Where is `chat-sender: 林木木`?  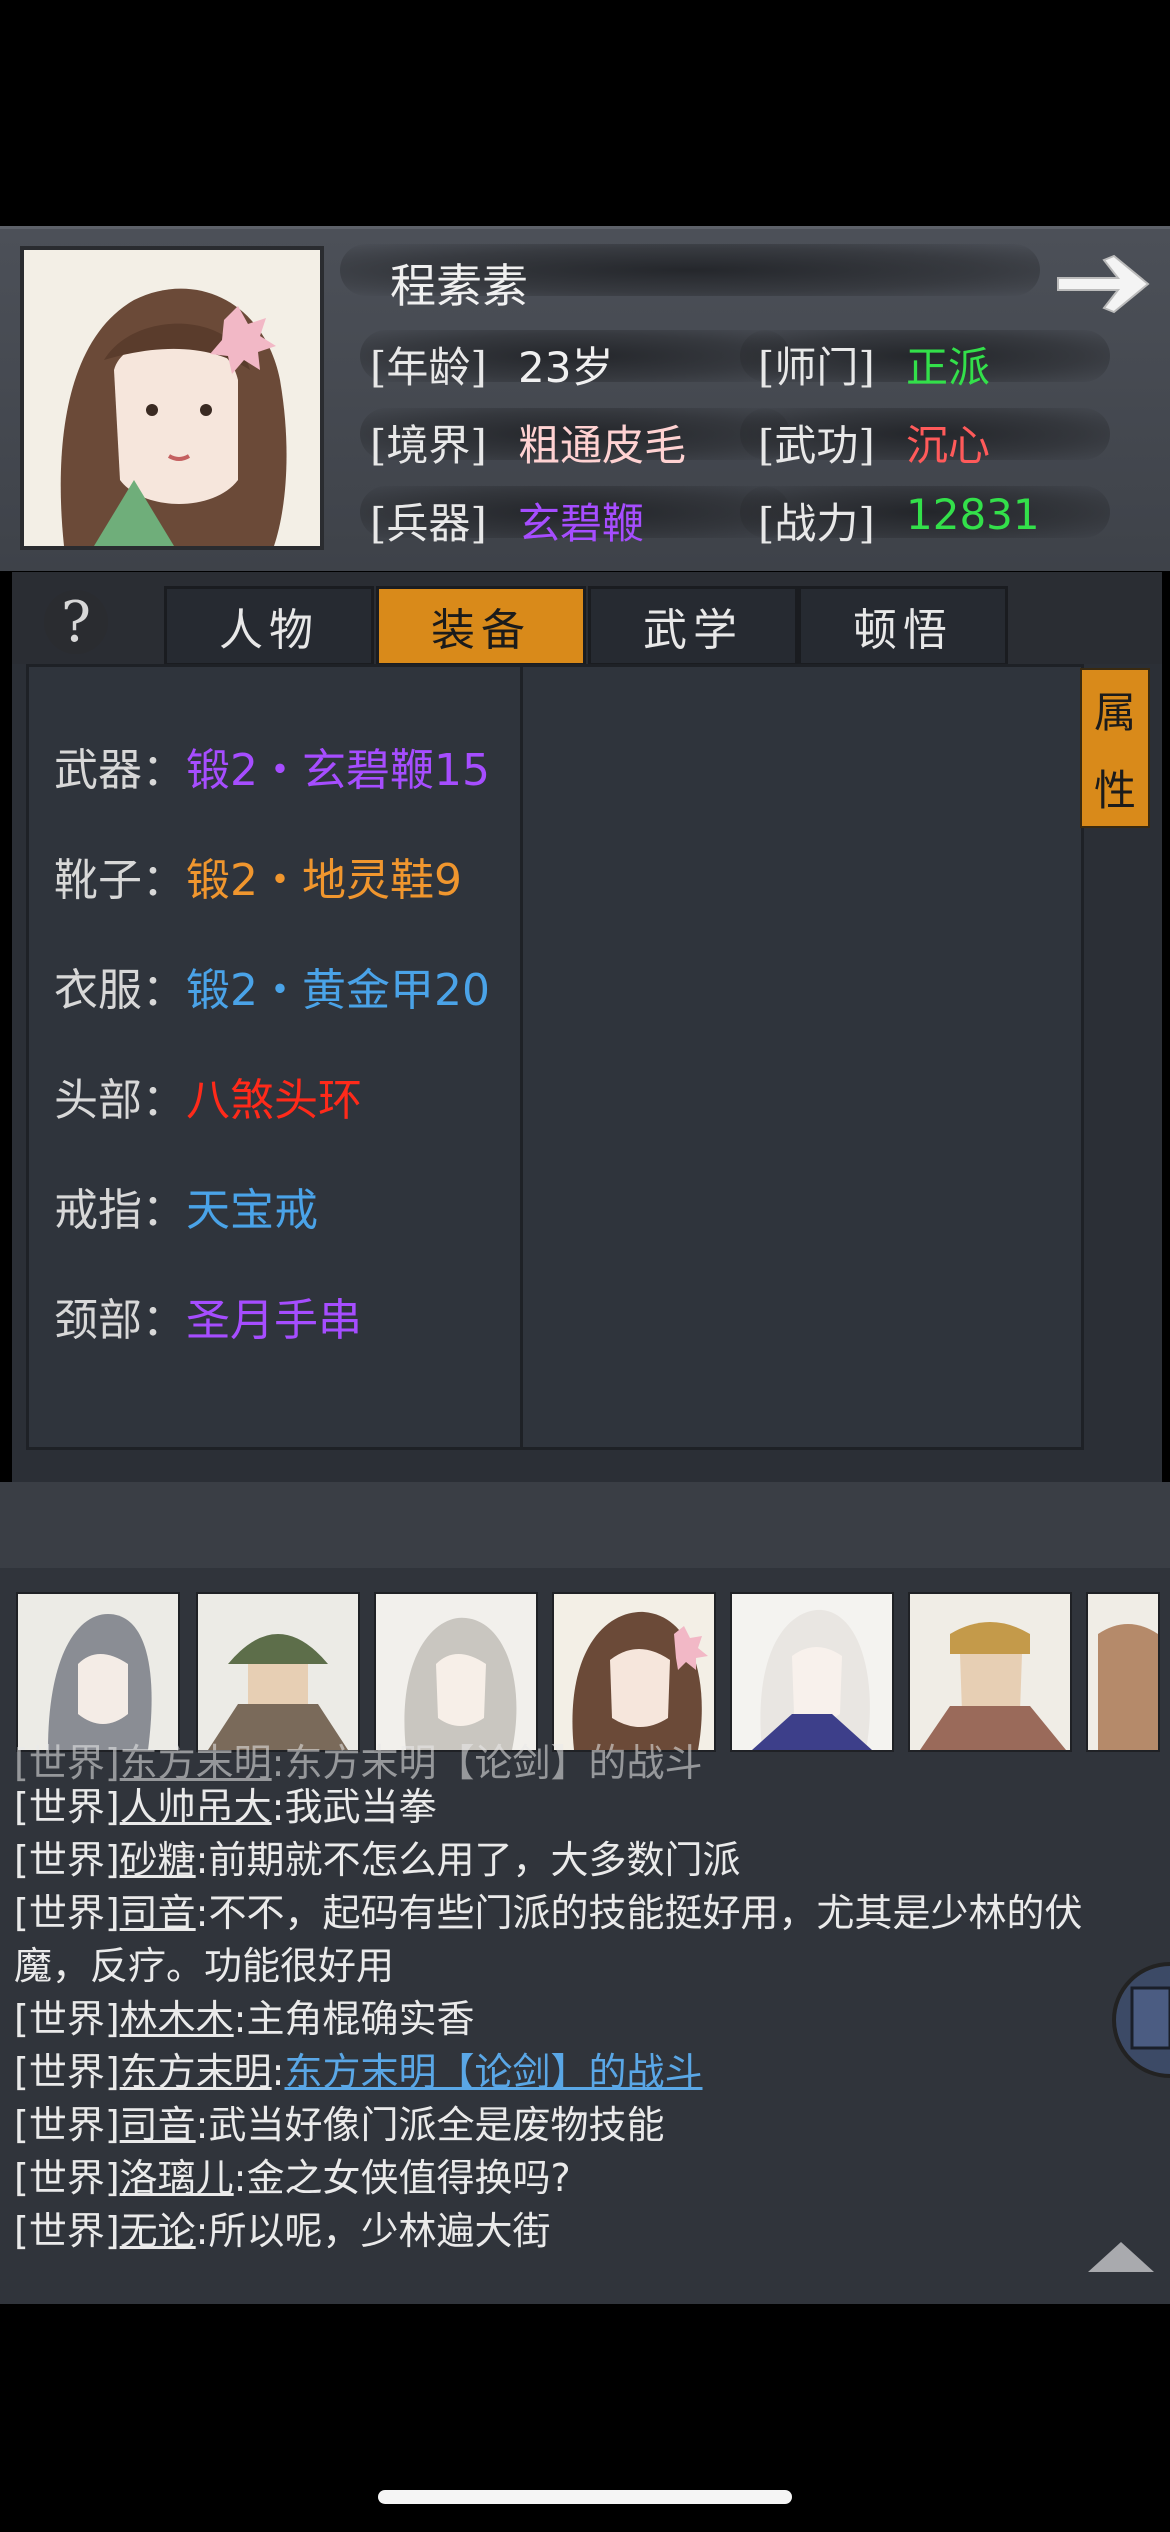 chat-sender: 林木木 is located at coordinates (177, 2019).